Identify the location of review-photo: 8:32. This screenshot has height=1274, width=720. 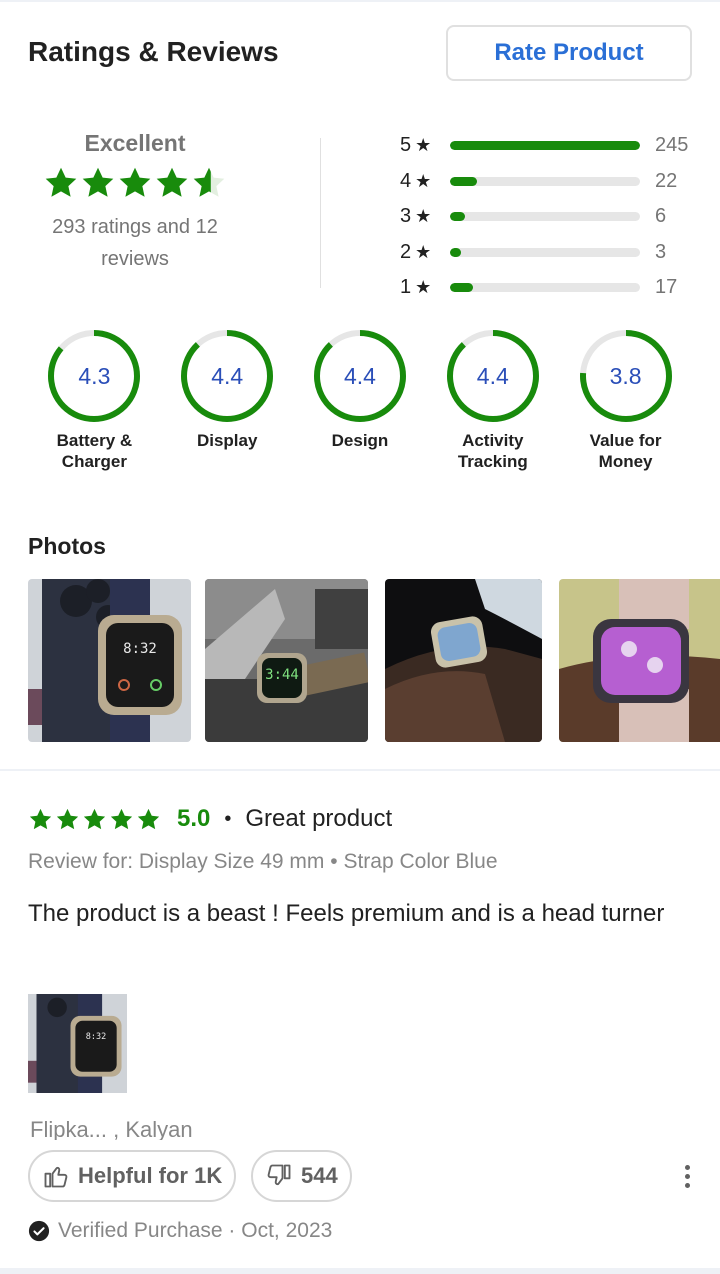
(77, 1043).